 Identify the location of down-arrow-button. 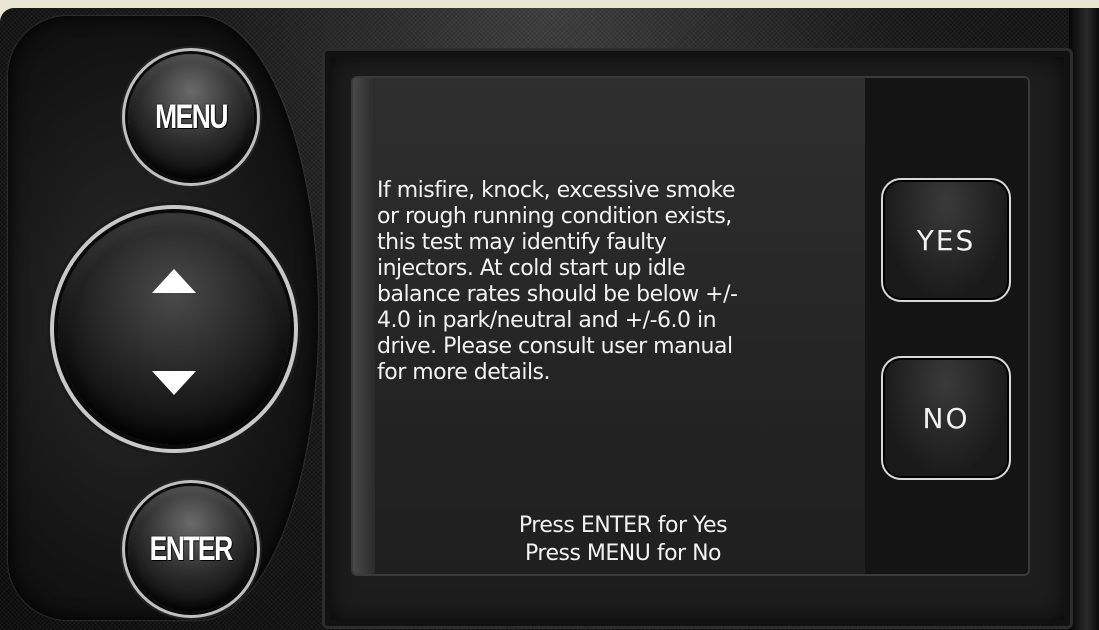
(174, 383).